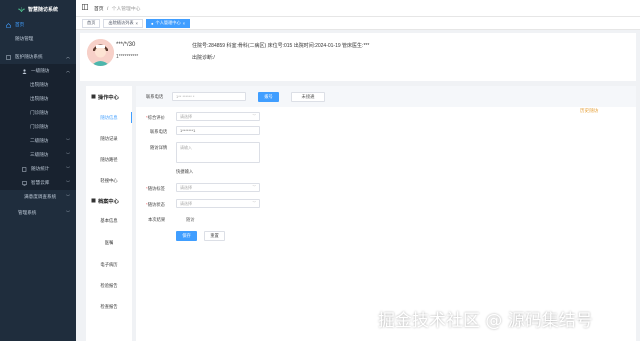  Describe the element at coordinates (126, 9) in the screenshot. I see `breadcrumb-current: 个人管理中心` at that location.